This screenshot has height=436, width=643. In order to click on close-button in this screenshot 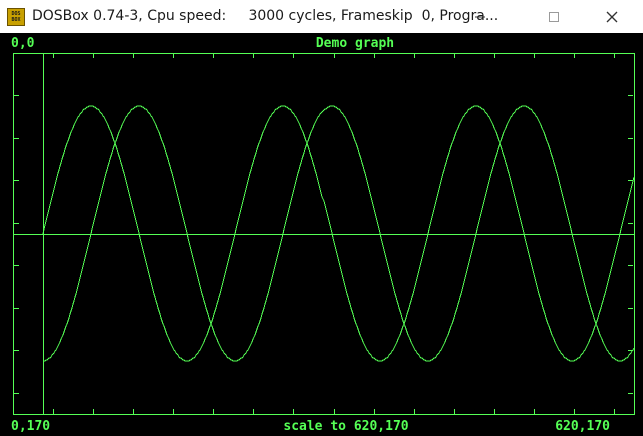, I will do `click(612, 16)`.